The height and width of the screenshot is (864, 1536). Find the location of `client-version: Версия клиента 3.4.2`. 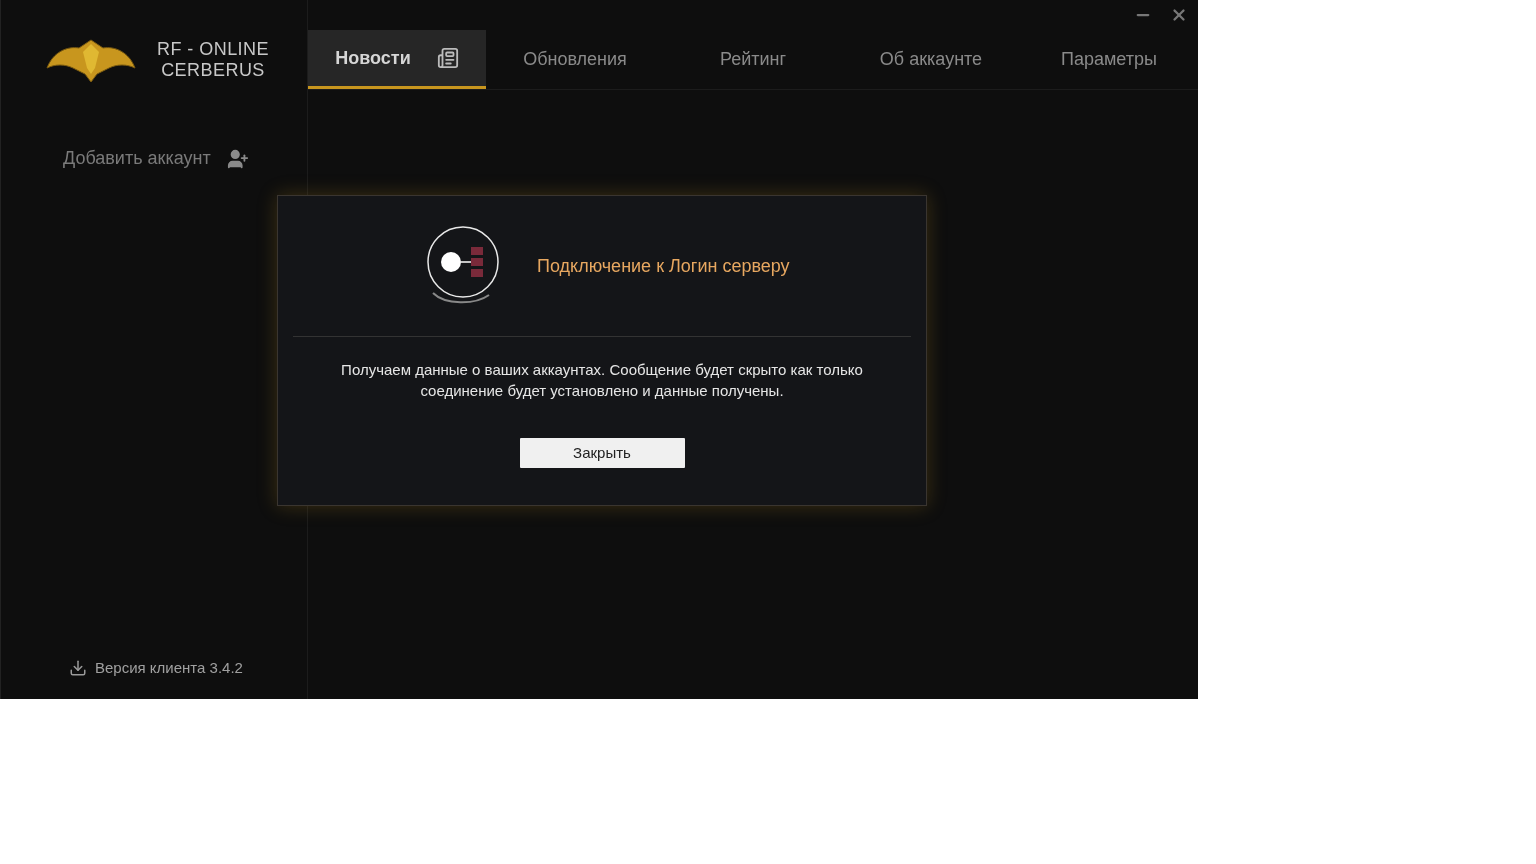

client-version: Версия клиента 3.4.2 is located at coordinates (169, 667).